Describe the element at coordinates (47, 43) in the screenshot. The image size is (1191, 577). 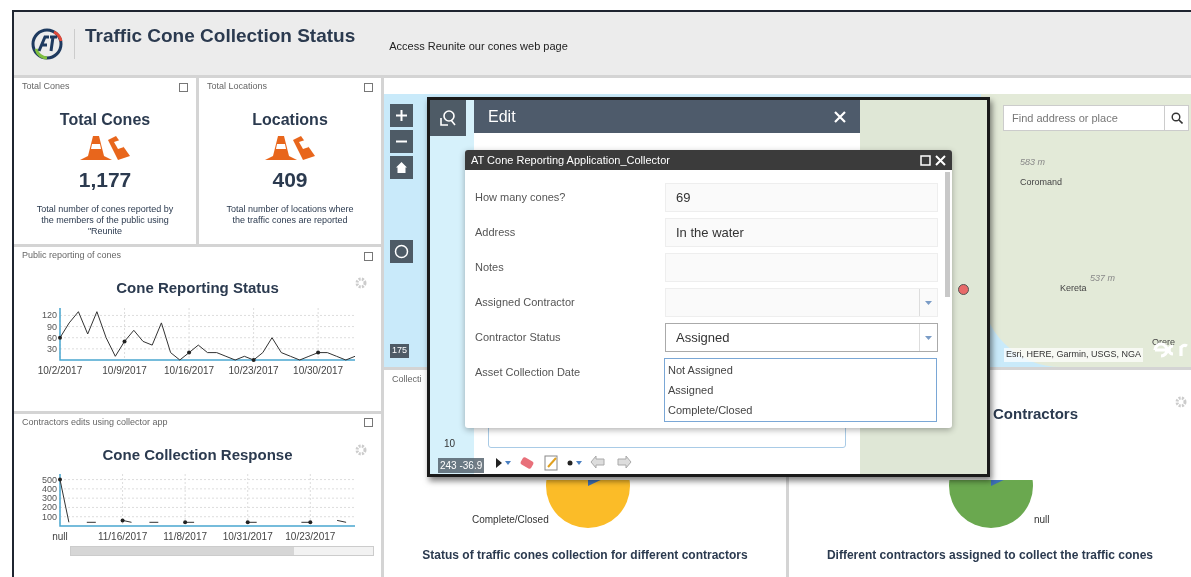
I see `logo-icon` at that location.